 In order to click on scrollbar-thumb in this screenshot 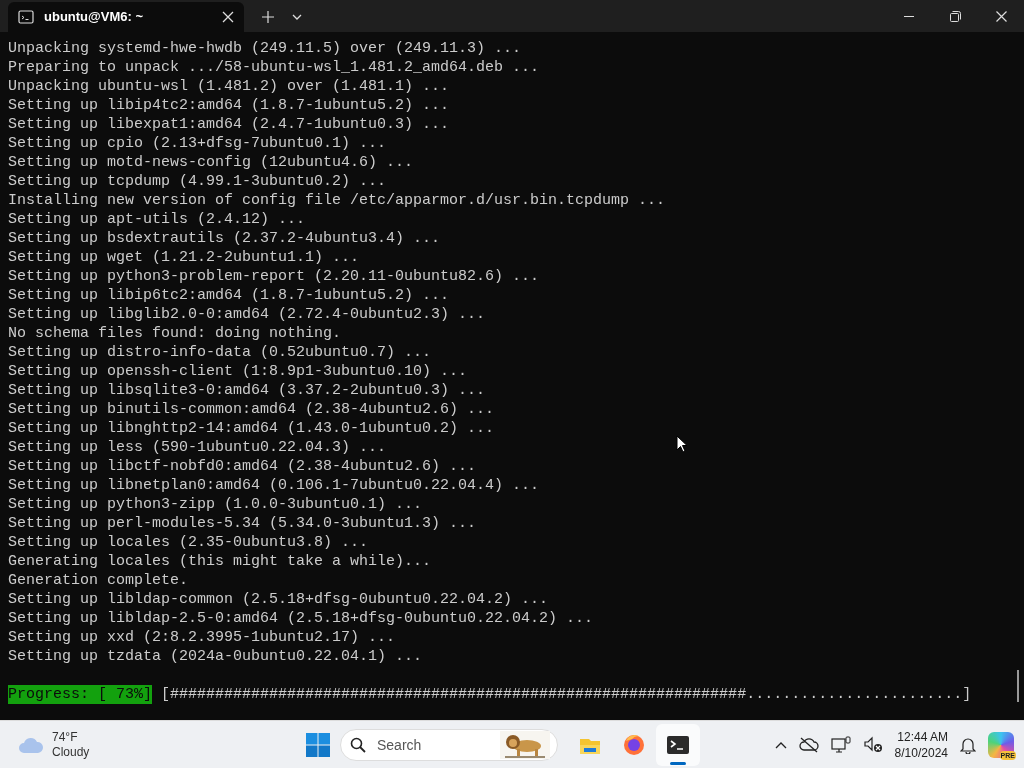, I will do `click(1018, 686)`.